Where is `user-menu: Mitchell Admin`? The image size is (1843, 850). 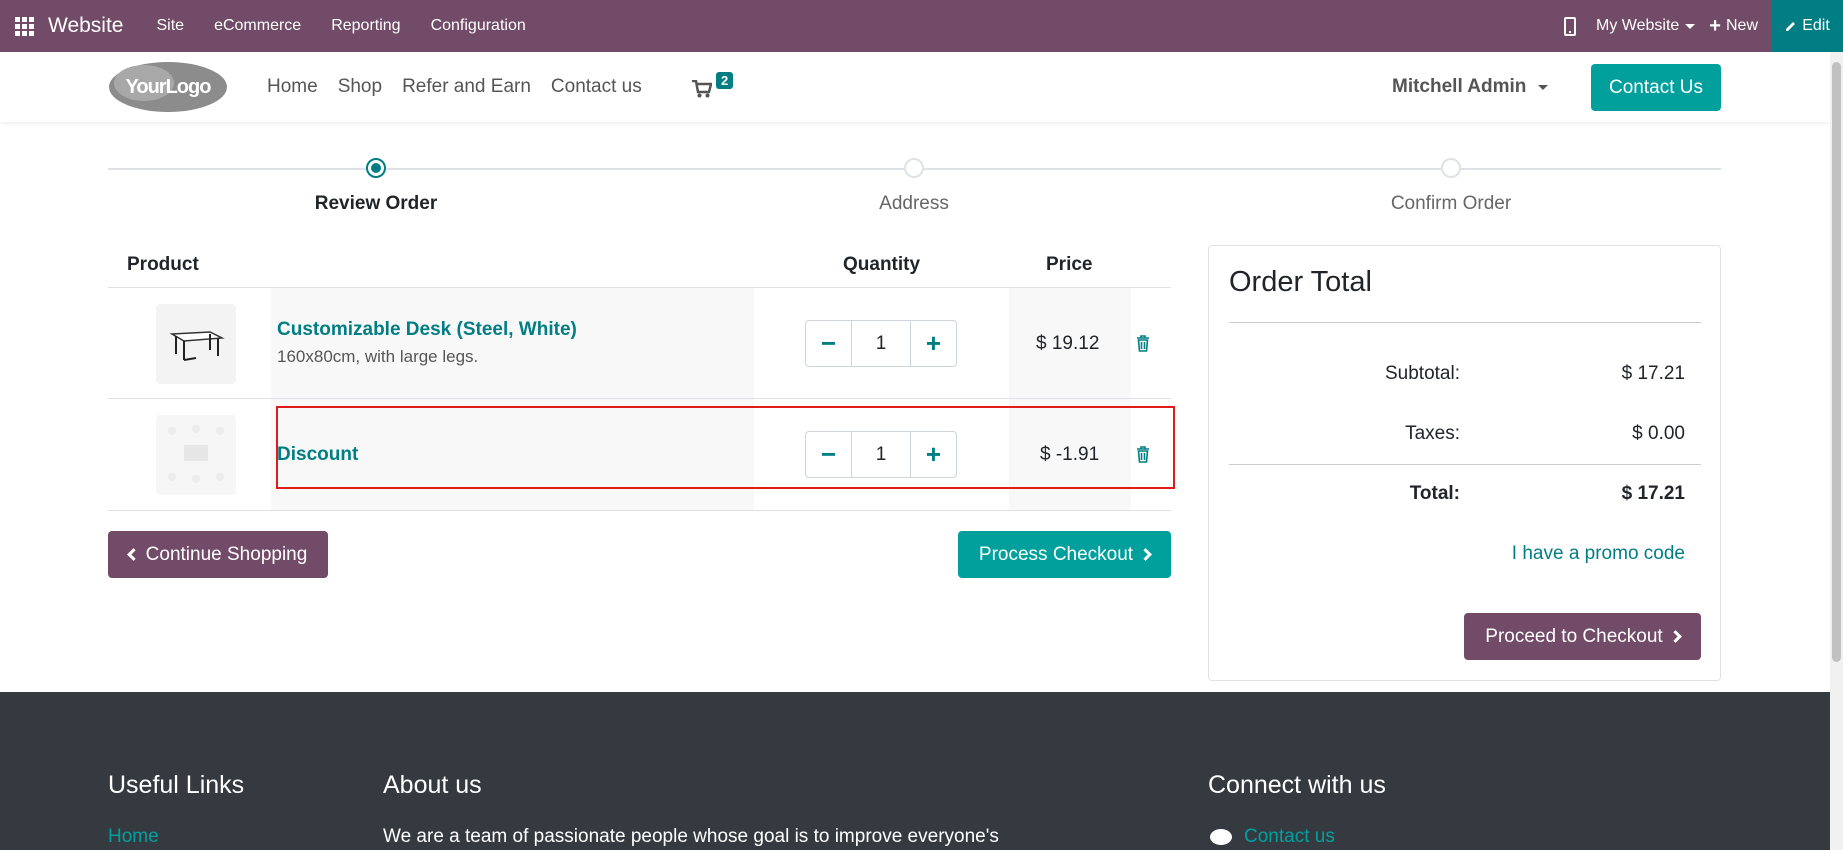 user-menu: Mitchell Admin is located at coordinates (1470, 87).